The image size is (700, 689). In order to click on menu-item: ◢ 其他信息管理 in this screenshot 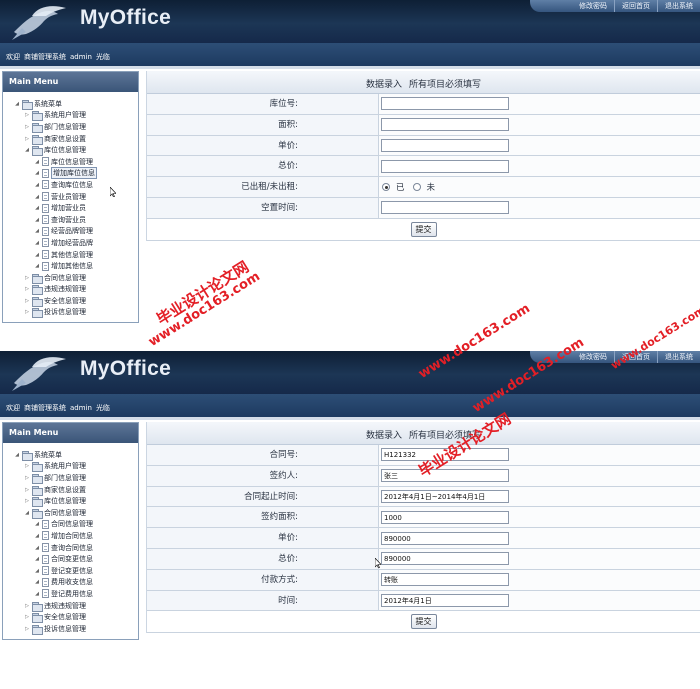, I will do `click(70, 255)`.